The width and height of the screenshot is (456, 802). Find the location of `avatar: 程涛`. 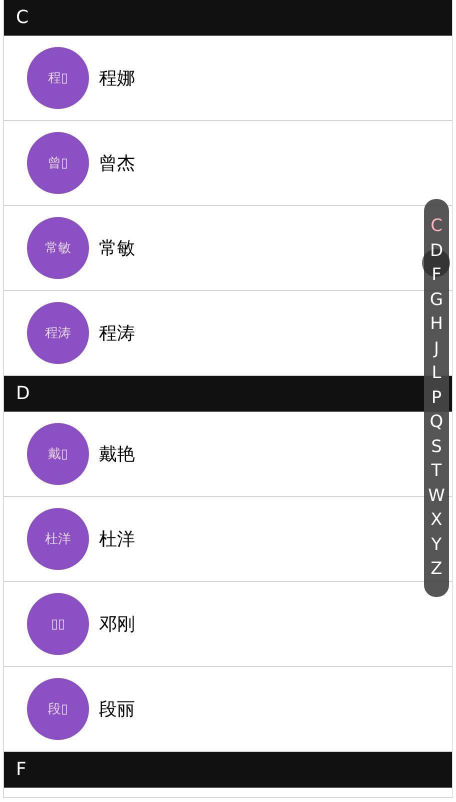

avatar: 程涛 is located at coordinates (58, 333).